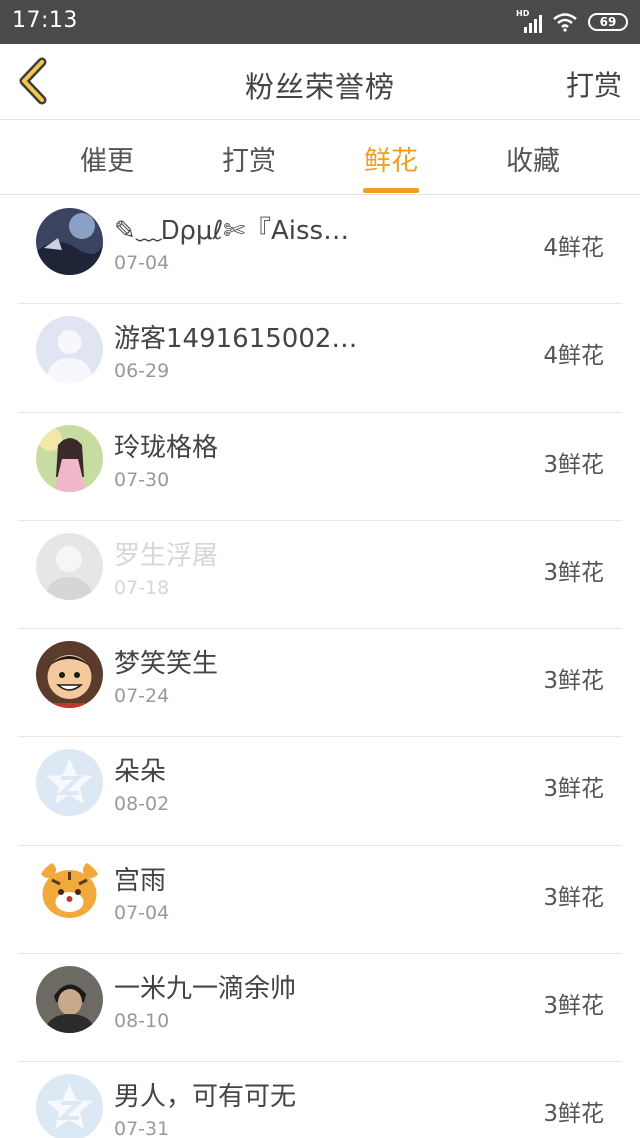 The height and width of the screenshot is (1138, 640). I want to click on fan-name: 男人，可有可无, so click(205, 1097).